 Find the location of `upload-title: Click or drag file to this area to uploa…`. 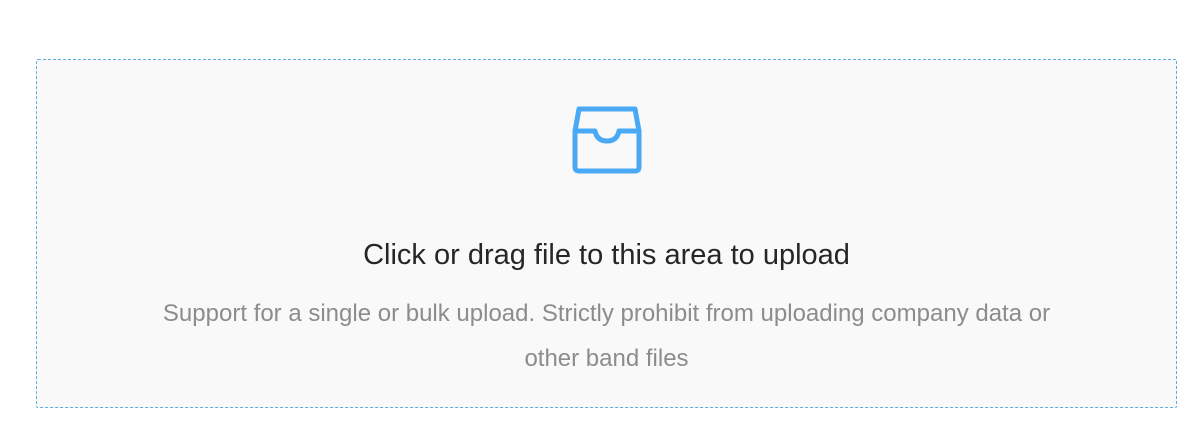

upload-title: Click or drag file to this area to uploa… is located at coordinates (606, 255).